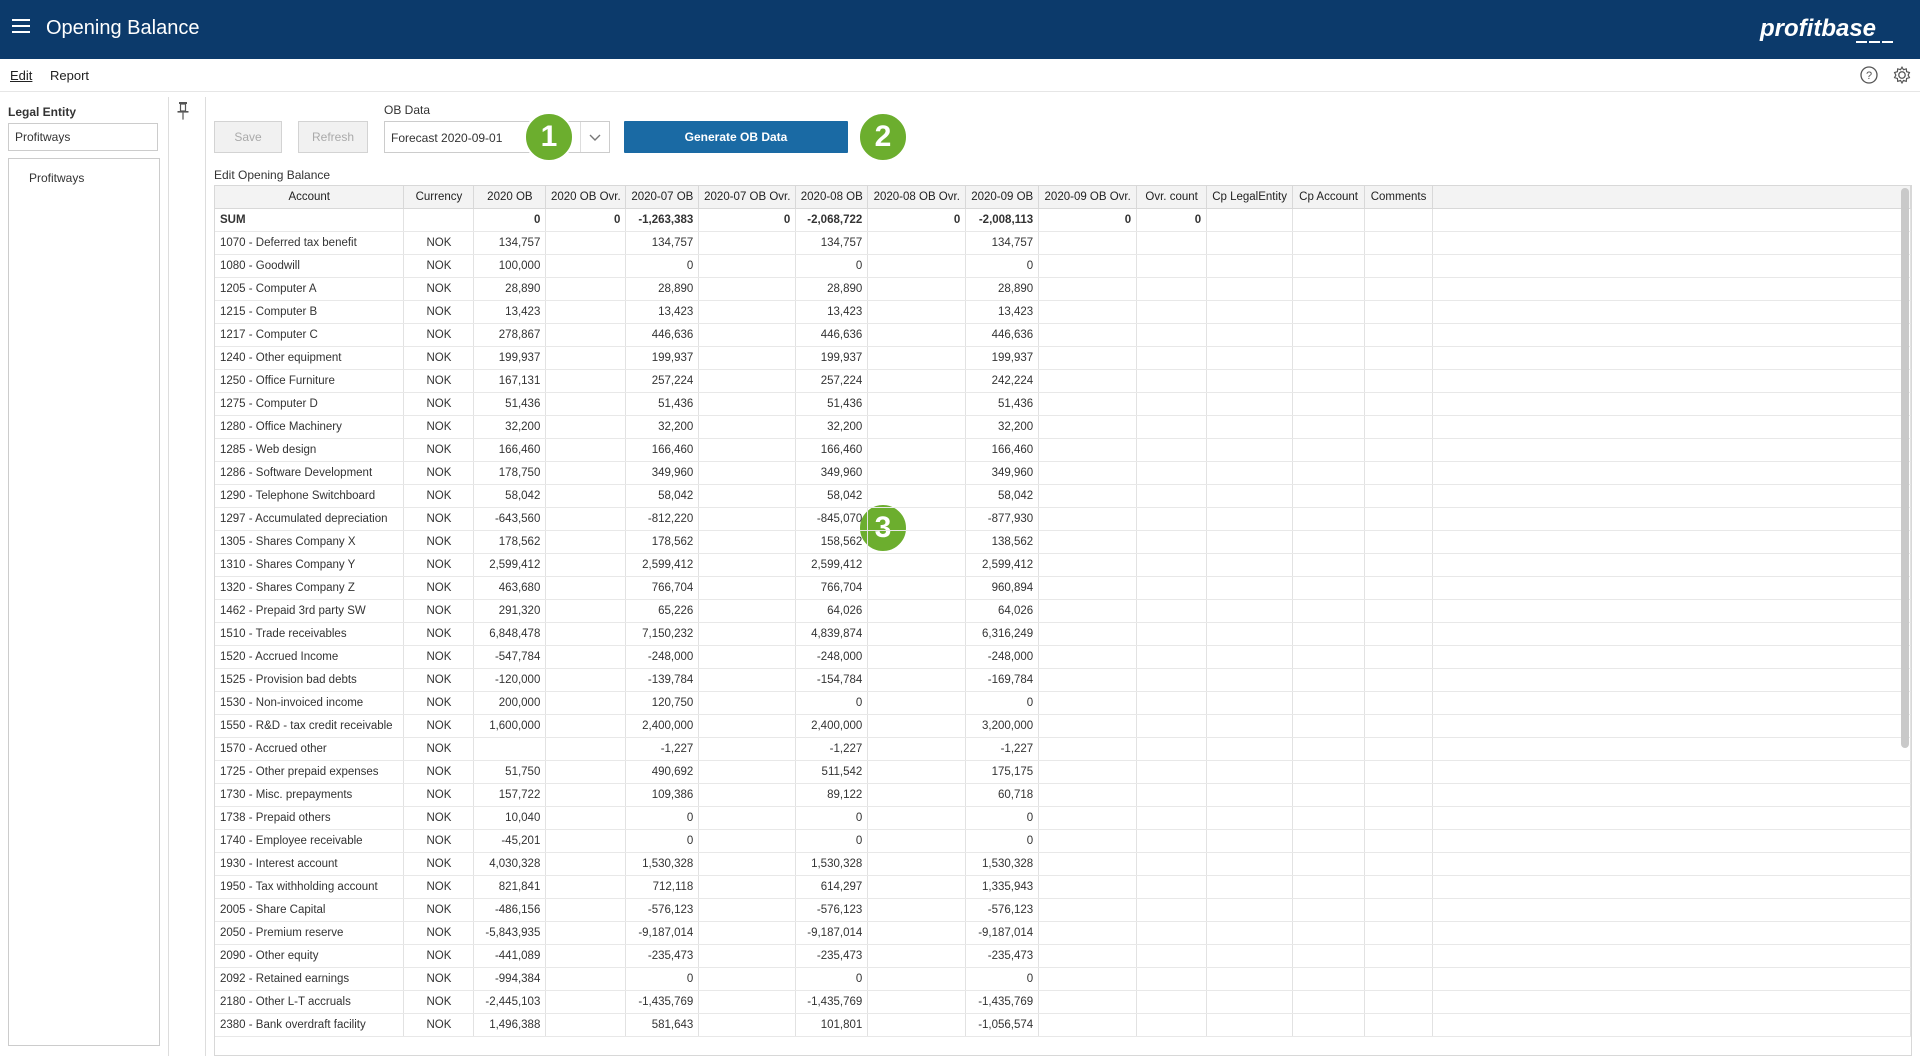  What do you see at coordinates (310, 335) in the screenshot?
I see `table-cell: 1217 - Computer C` at bounding box center [310, 335].